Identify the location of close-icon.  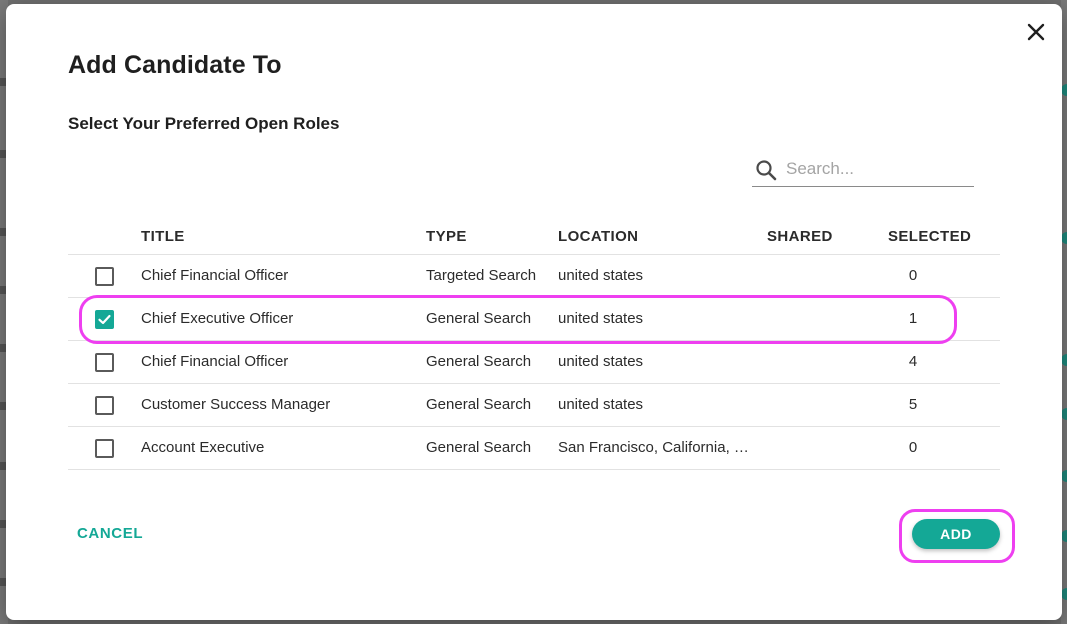
(1036, 32).